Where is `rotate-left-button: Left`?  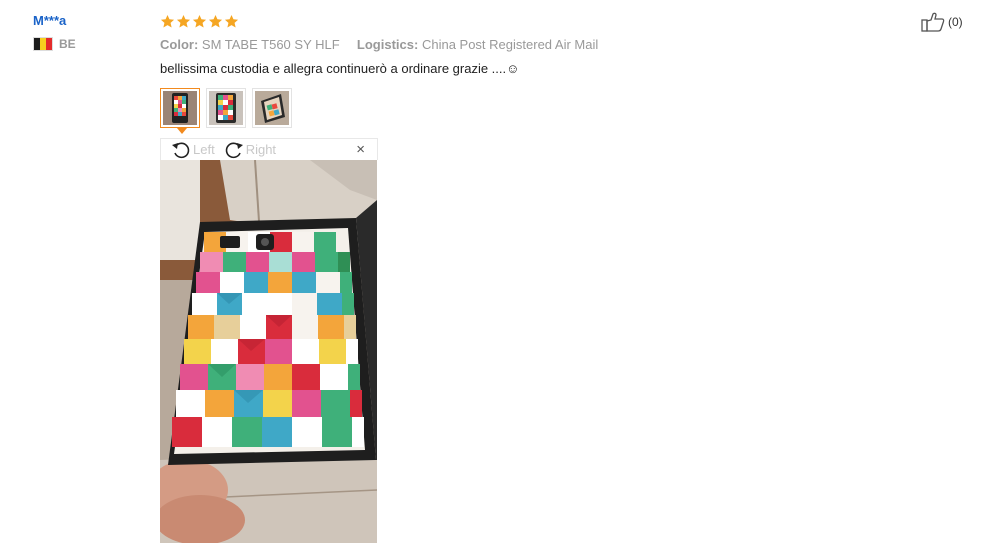
rotate-left-button: Left is located at coordinates (193, 150).